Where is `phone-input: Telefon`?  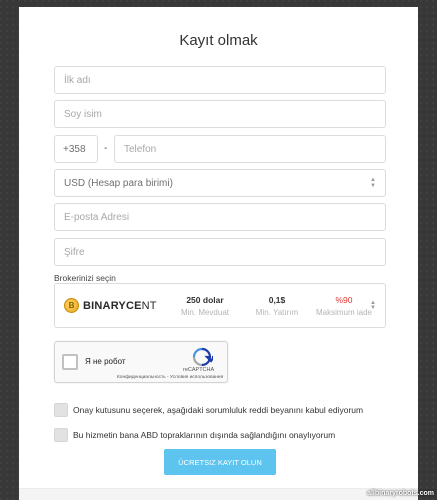 phone-input: Telefon is located at coordinates (250, 149).